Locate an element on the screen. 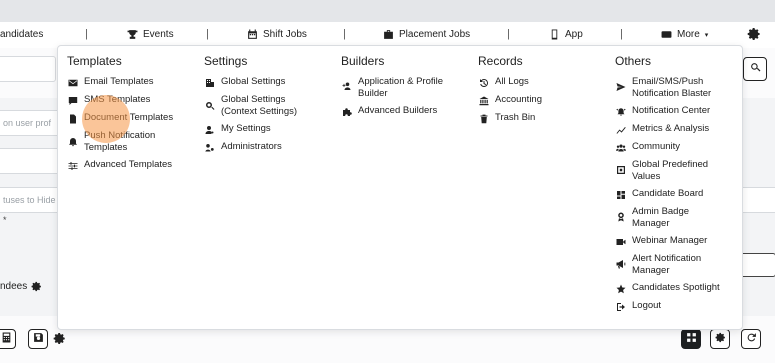  users-gear-icon is located at coordinates (209, 147).